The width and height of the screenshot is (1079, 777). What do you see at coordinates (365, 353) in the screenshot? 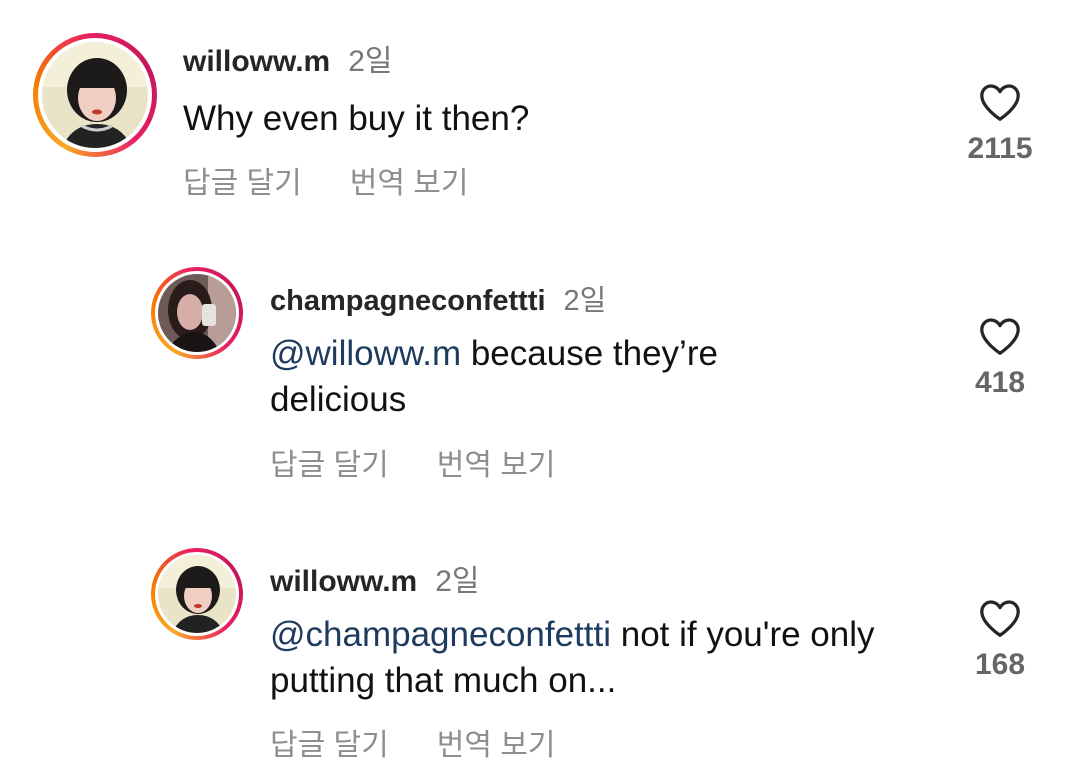
I see `mention-link: @willoww.m` at bounding box center [365, 353].